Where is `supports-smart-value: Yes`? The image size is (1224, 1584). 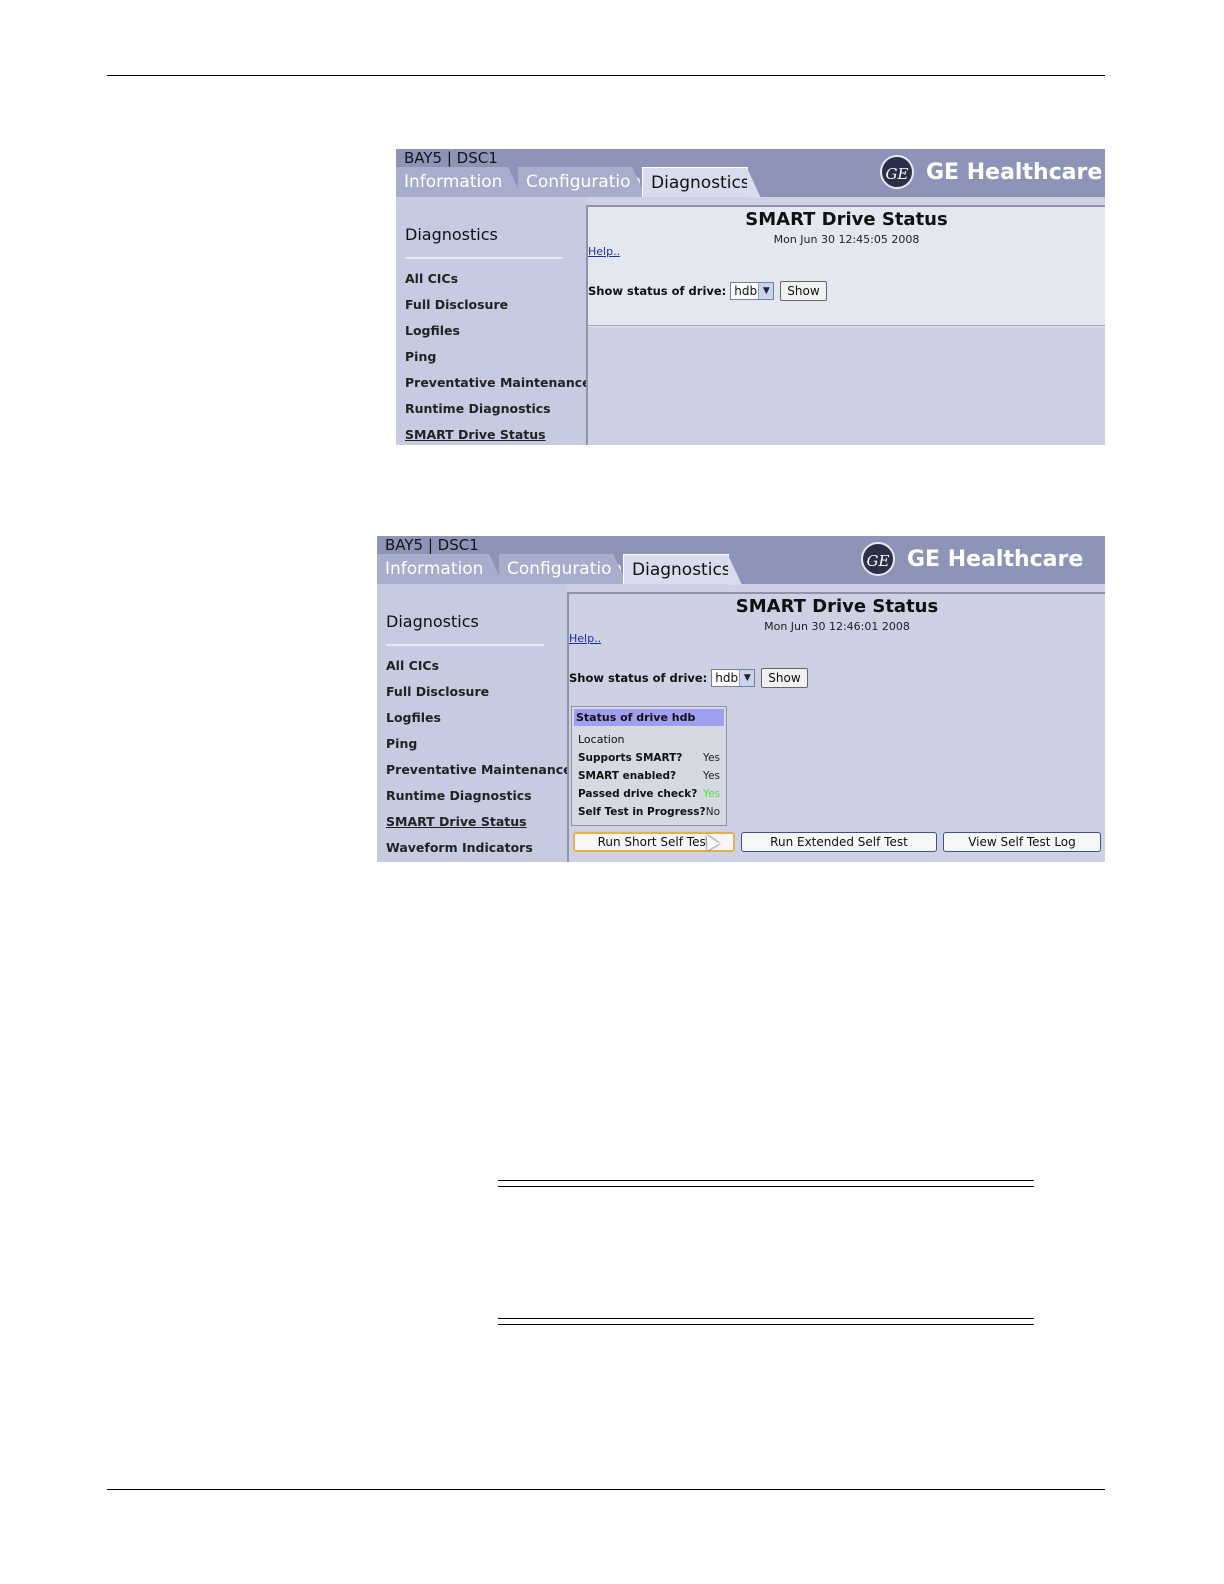
supports-smart-value: Yes is located at coordinates (711, 758).